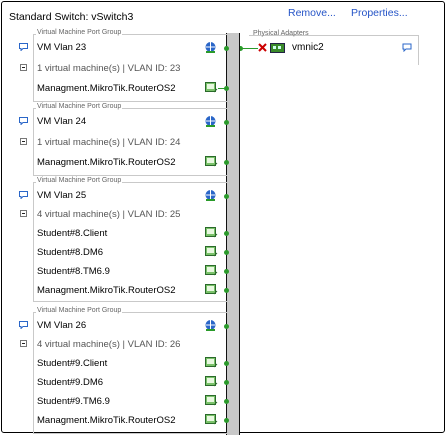 The image size is (448, 436). What do you see at coordinates (277, 48) in the screenshot?
I see `network-adapter-icon` at bounding box center [277, 48].